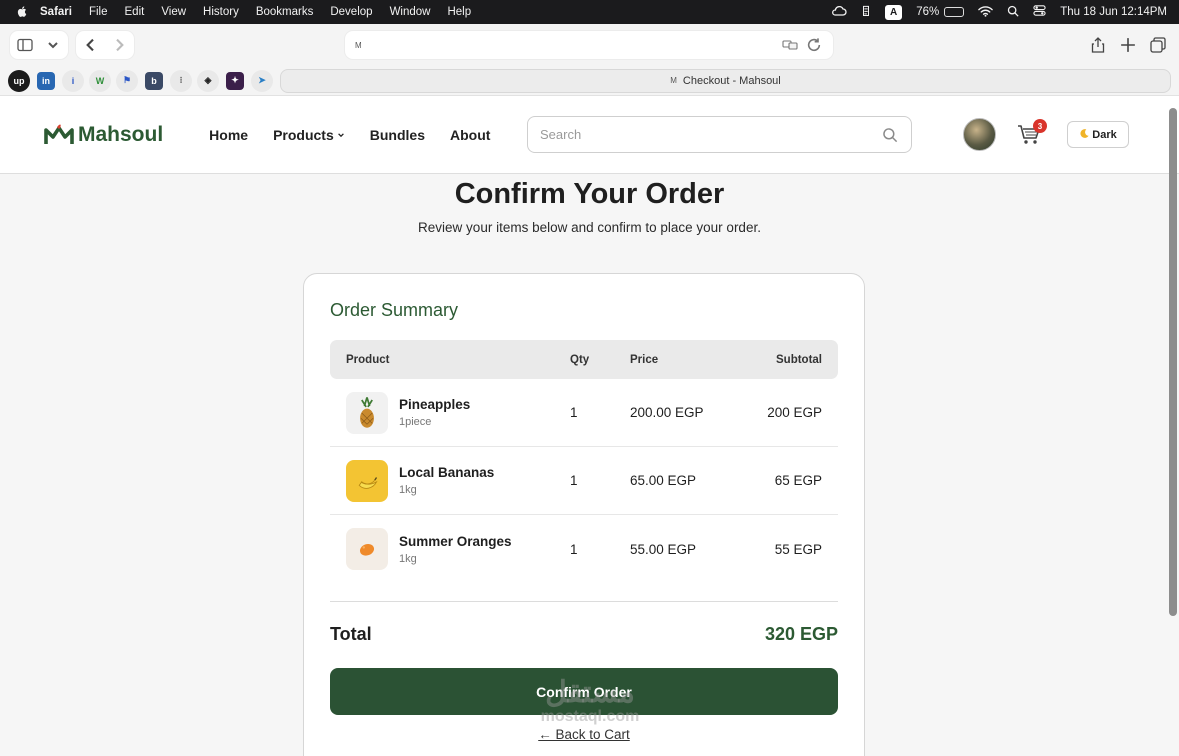 Image resolution: width=1179 pixels, height=756 pixels. What do you see at coordinates (1098, 45) in the screenshot?
I see `share-icon` at bounding box center [1098, 45].